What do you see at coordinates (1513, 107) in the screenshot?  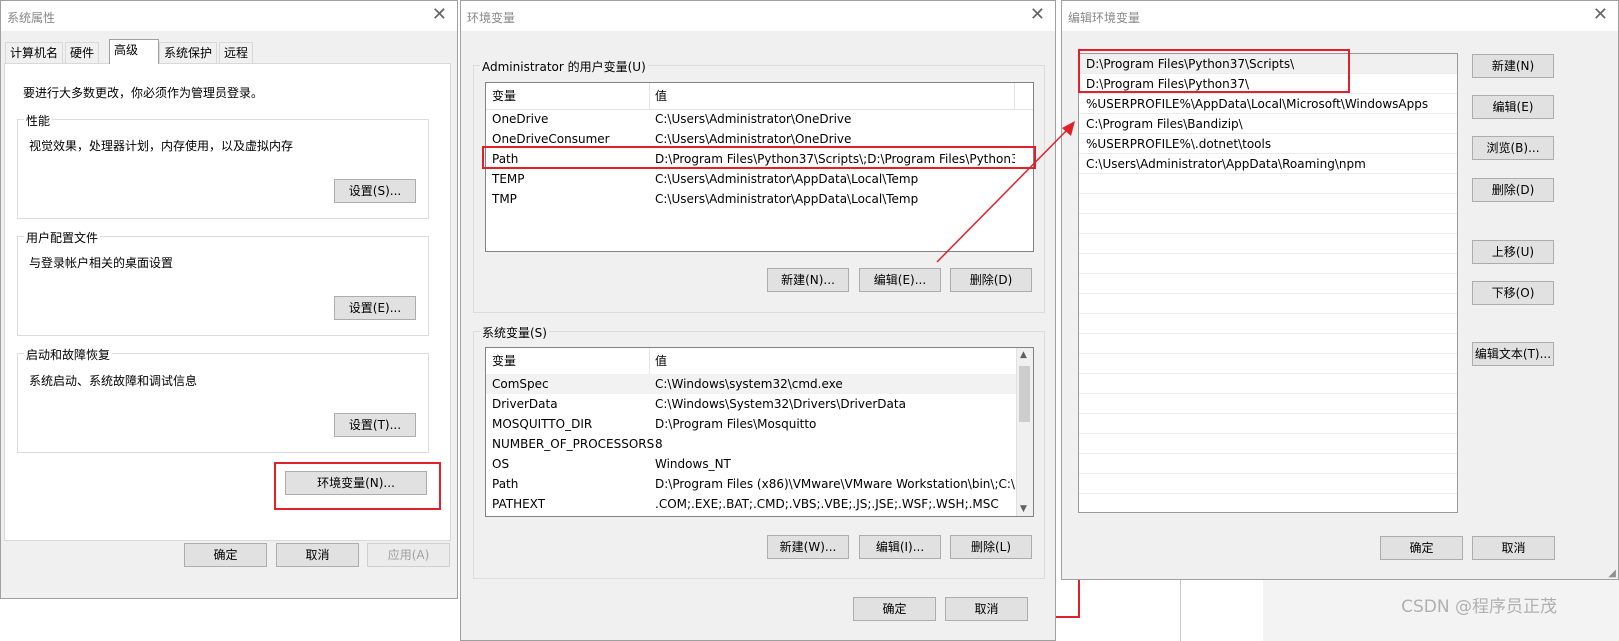 I see `edit-entry-button: 编辑(E)` at bounding box center [1513, 107].